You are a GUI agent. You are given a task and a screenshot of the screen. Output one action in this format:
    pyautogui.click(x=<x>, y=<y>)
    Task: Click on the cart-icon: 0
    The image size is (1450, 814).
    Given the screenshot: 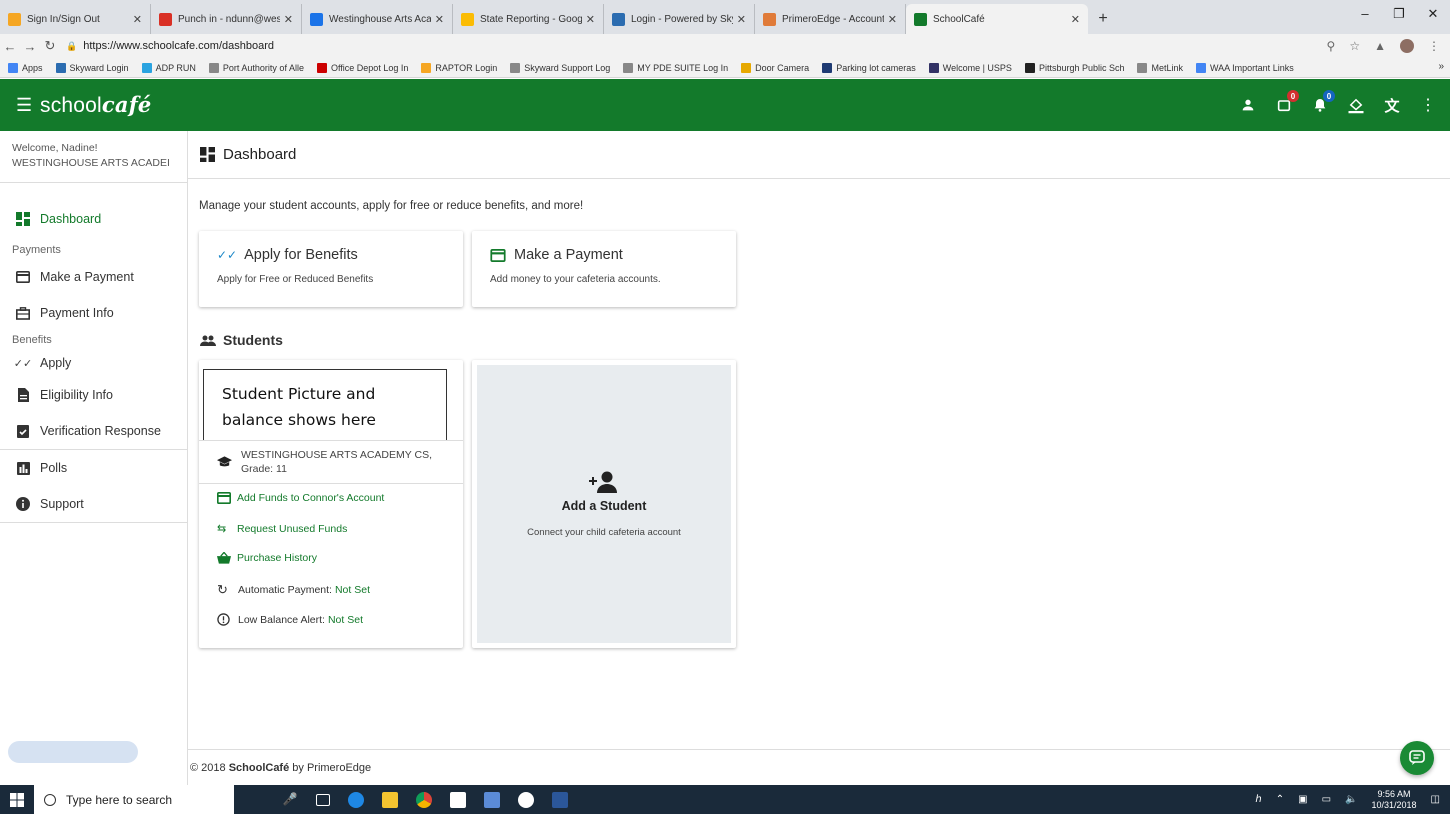 What is the action you would take?
    pyautogui.click(x=1286, y=102)
    